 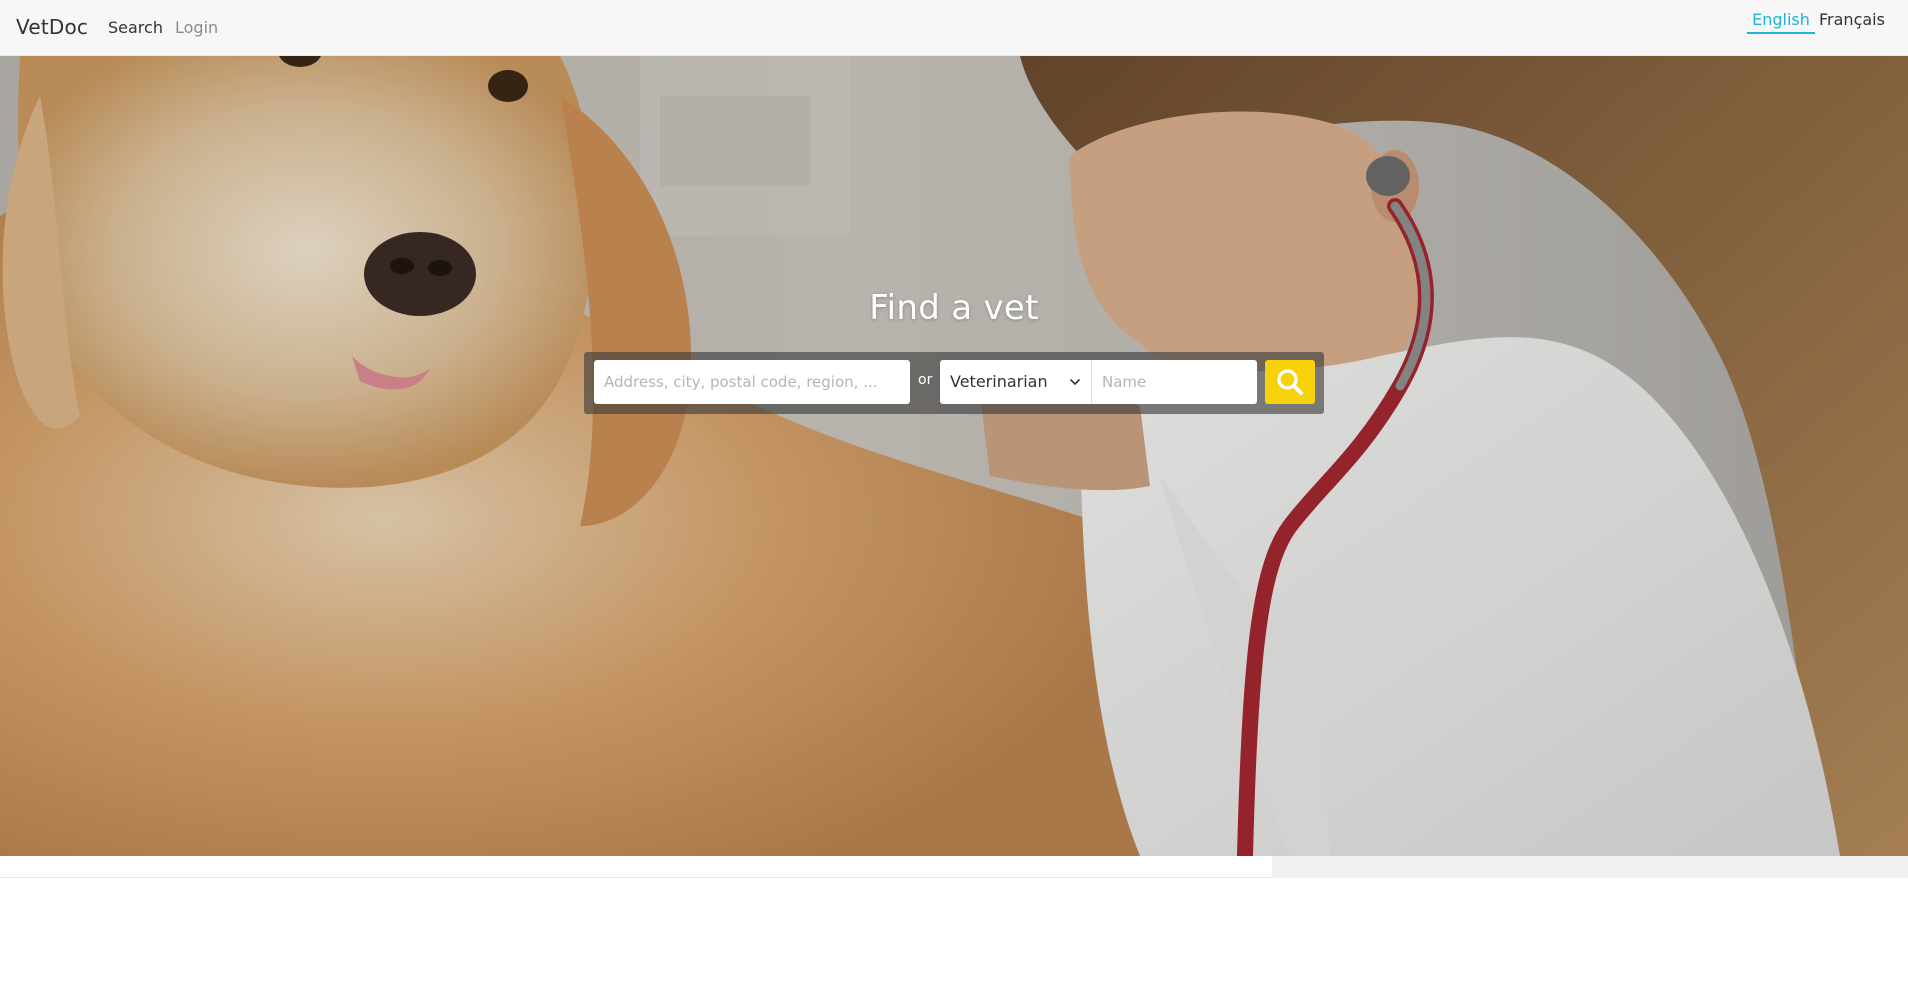 What do you see at coordinates (999, 381) in the screenshot?
I see `provider-type-selected-value: Veterinarian` at bounding box center [999, 381].